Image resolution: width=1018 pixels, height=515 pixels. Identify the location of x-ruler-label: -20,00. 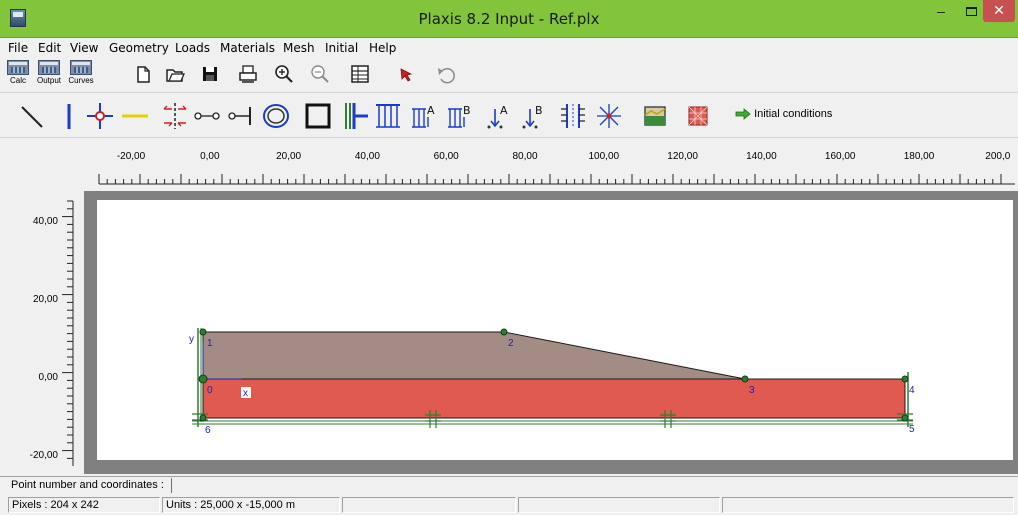
(131, 156).